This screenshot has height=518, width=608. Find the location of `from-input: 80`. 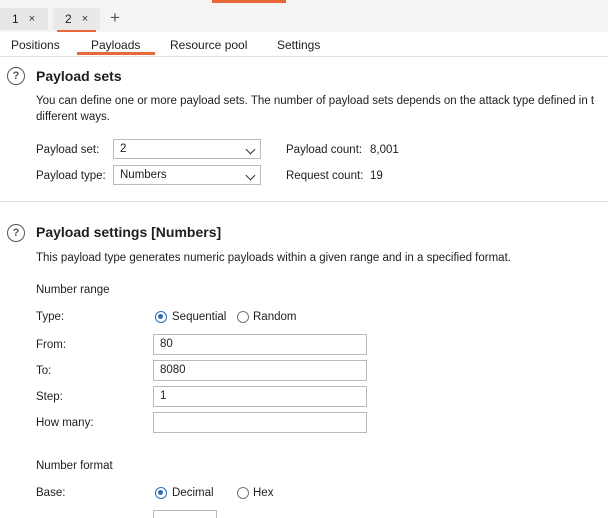

from-input: 80 is located at coordinates (260, 344).